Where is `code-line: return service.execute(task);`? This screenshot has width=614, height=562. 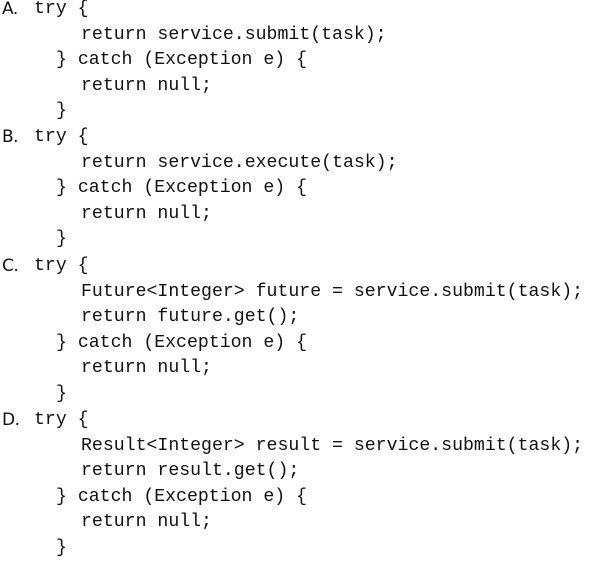
code-line: return service.execute(task); is located at coordinates (239, 162).